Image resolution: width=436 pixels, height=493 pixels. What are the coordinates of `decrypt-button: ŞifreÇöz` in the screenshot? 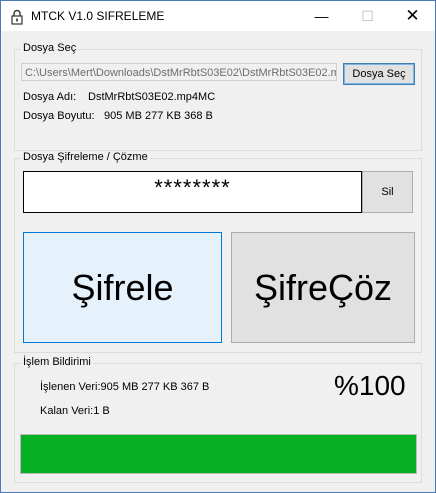 It's located at (323, 287).